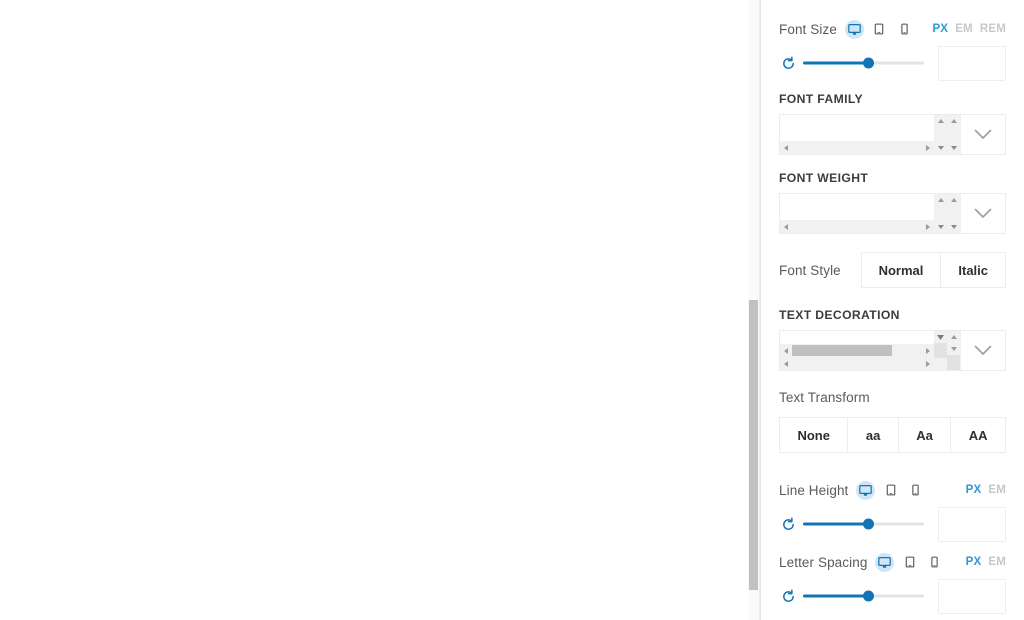 This screenshot has height=620, width=1024. I want to click on text-transform-lowercase-button: aa, so click(873, 435).